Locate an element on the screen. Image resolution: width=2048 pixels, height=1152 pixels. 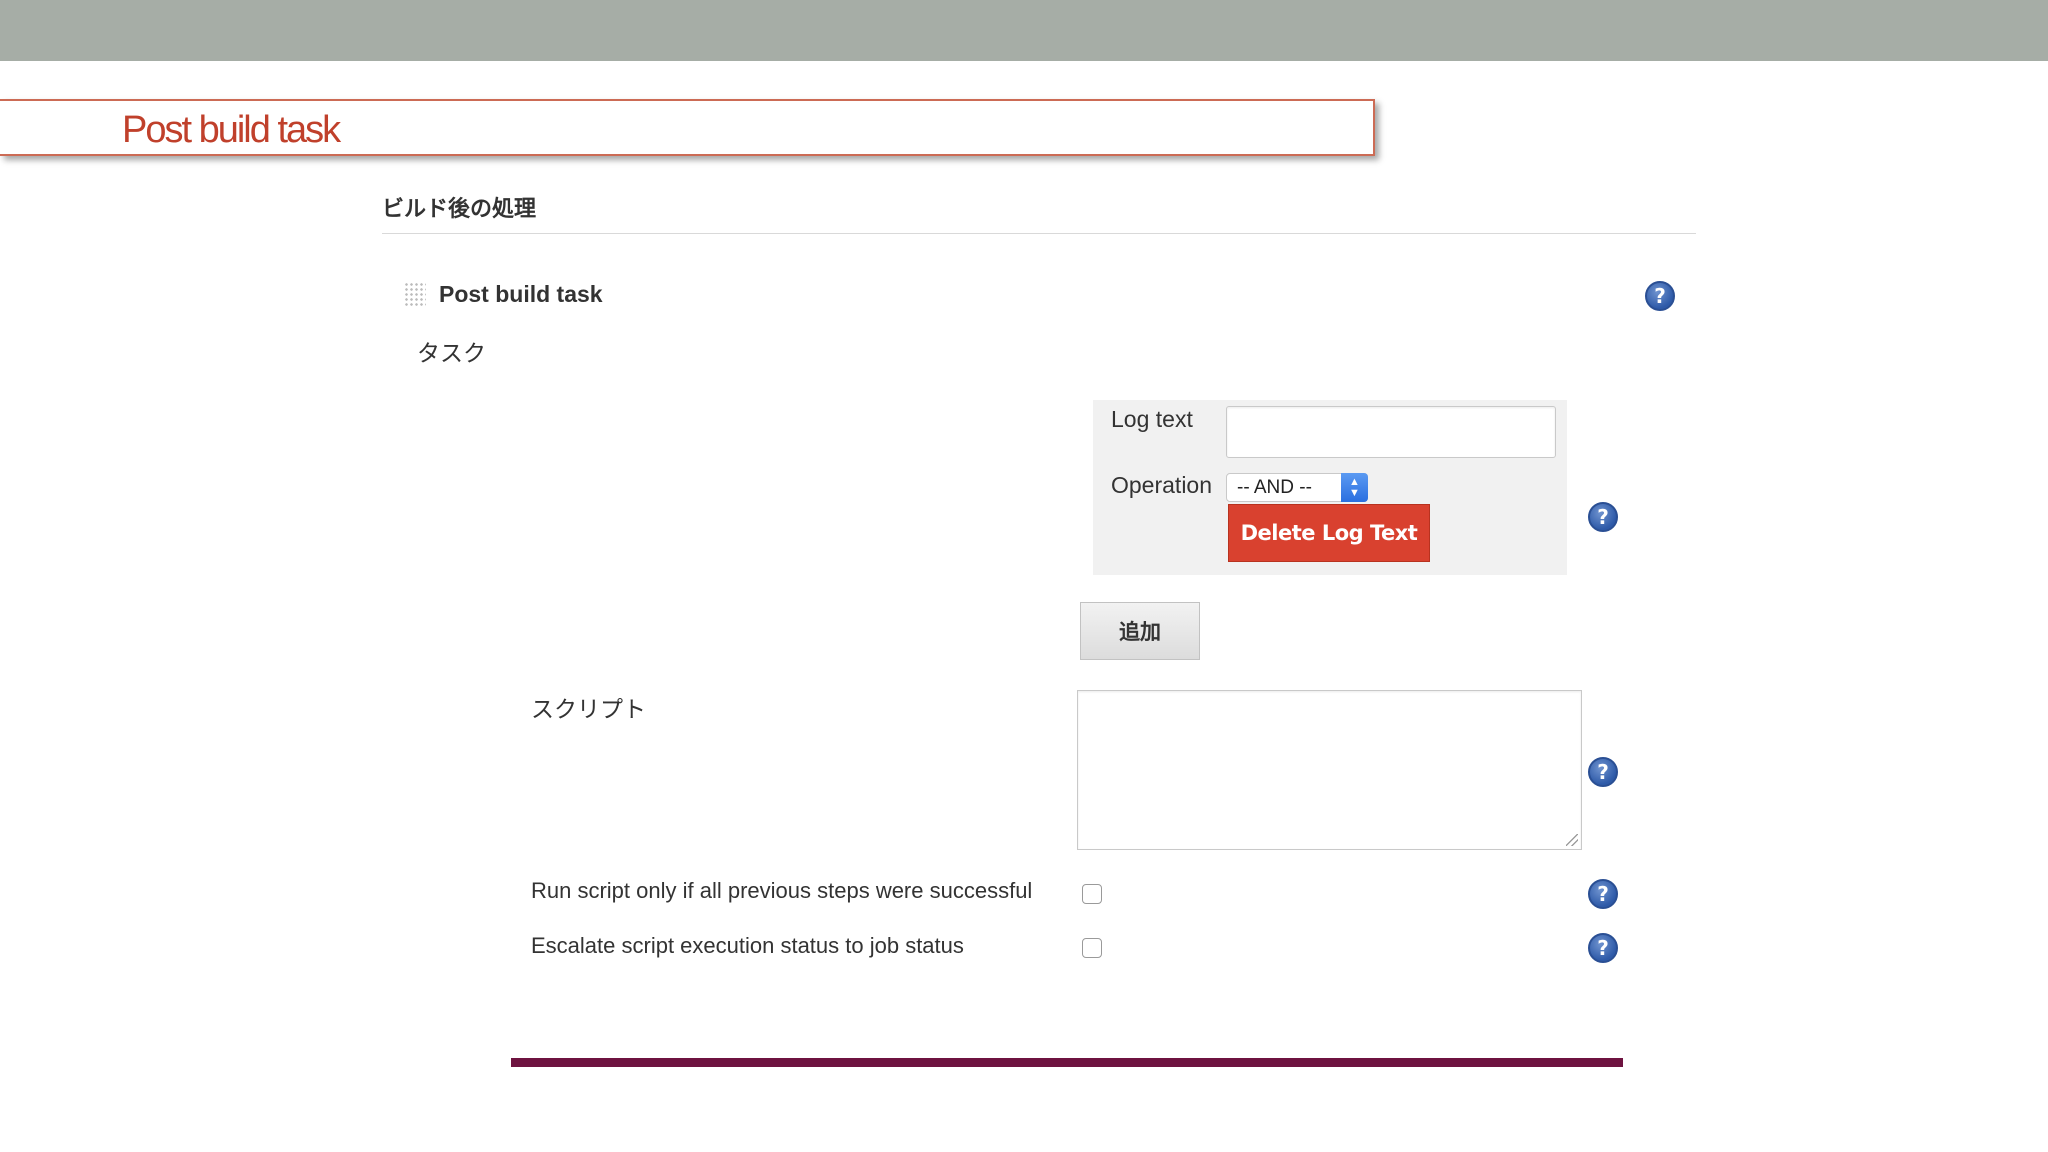
run-only-if-successful-checkbox is located at coordinates (1092, 894).